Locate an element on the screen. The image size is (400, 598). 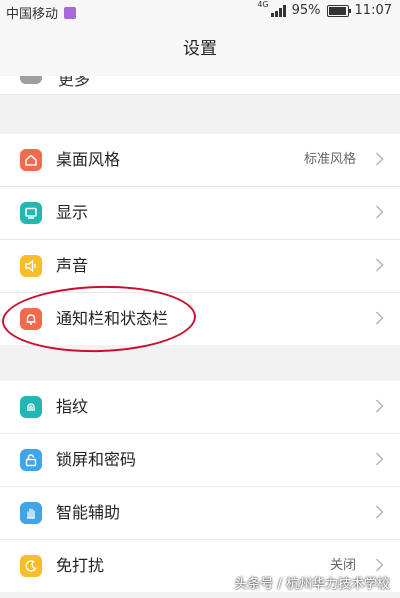
signal-icon is located at coordinates (278, 10).